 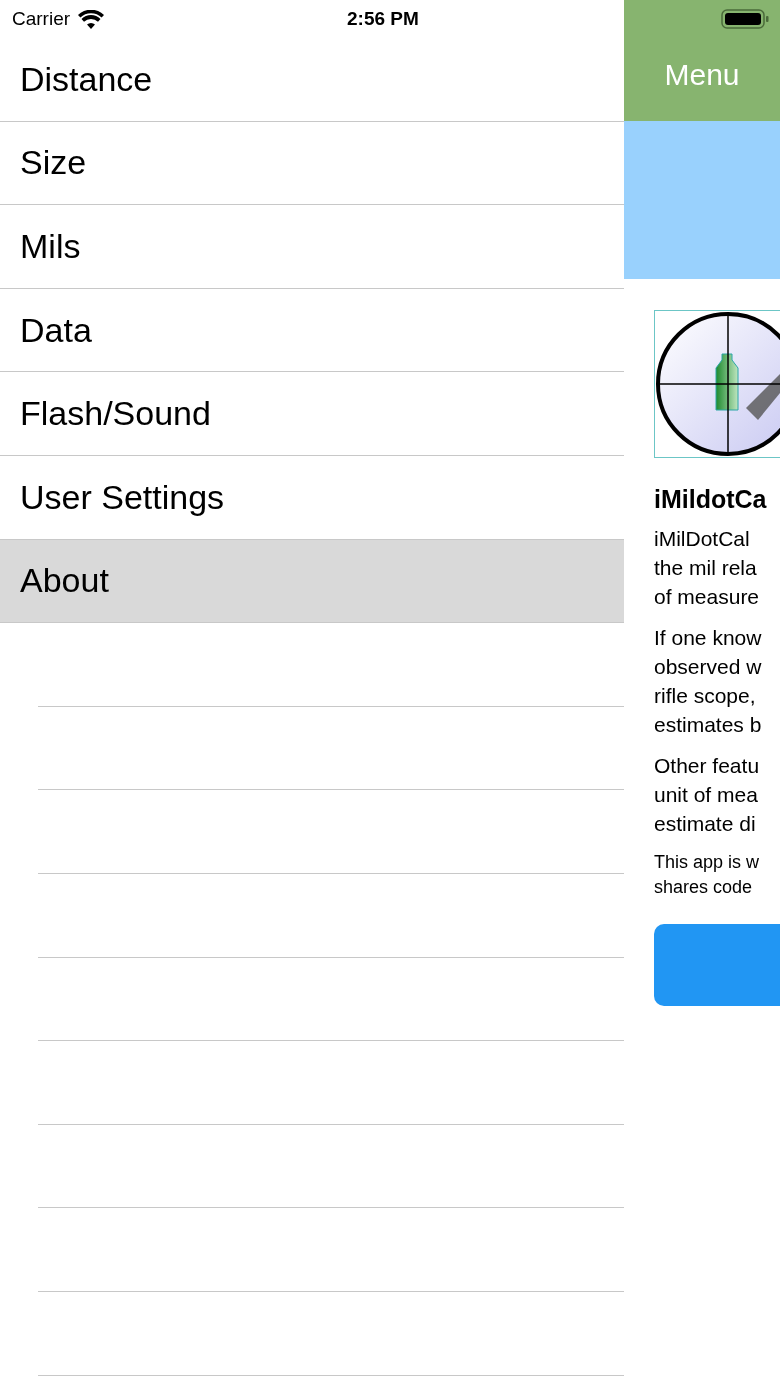 I want to click on about-text-line: the mil rela, so click(x=706, y=568).